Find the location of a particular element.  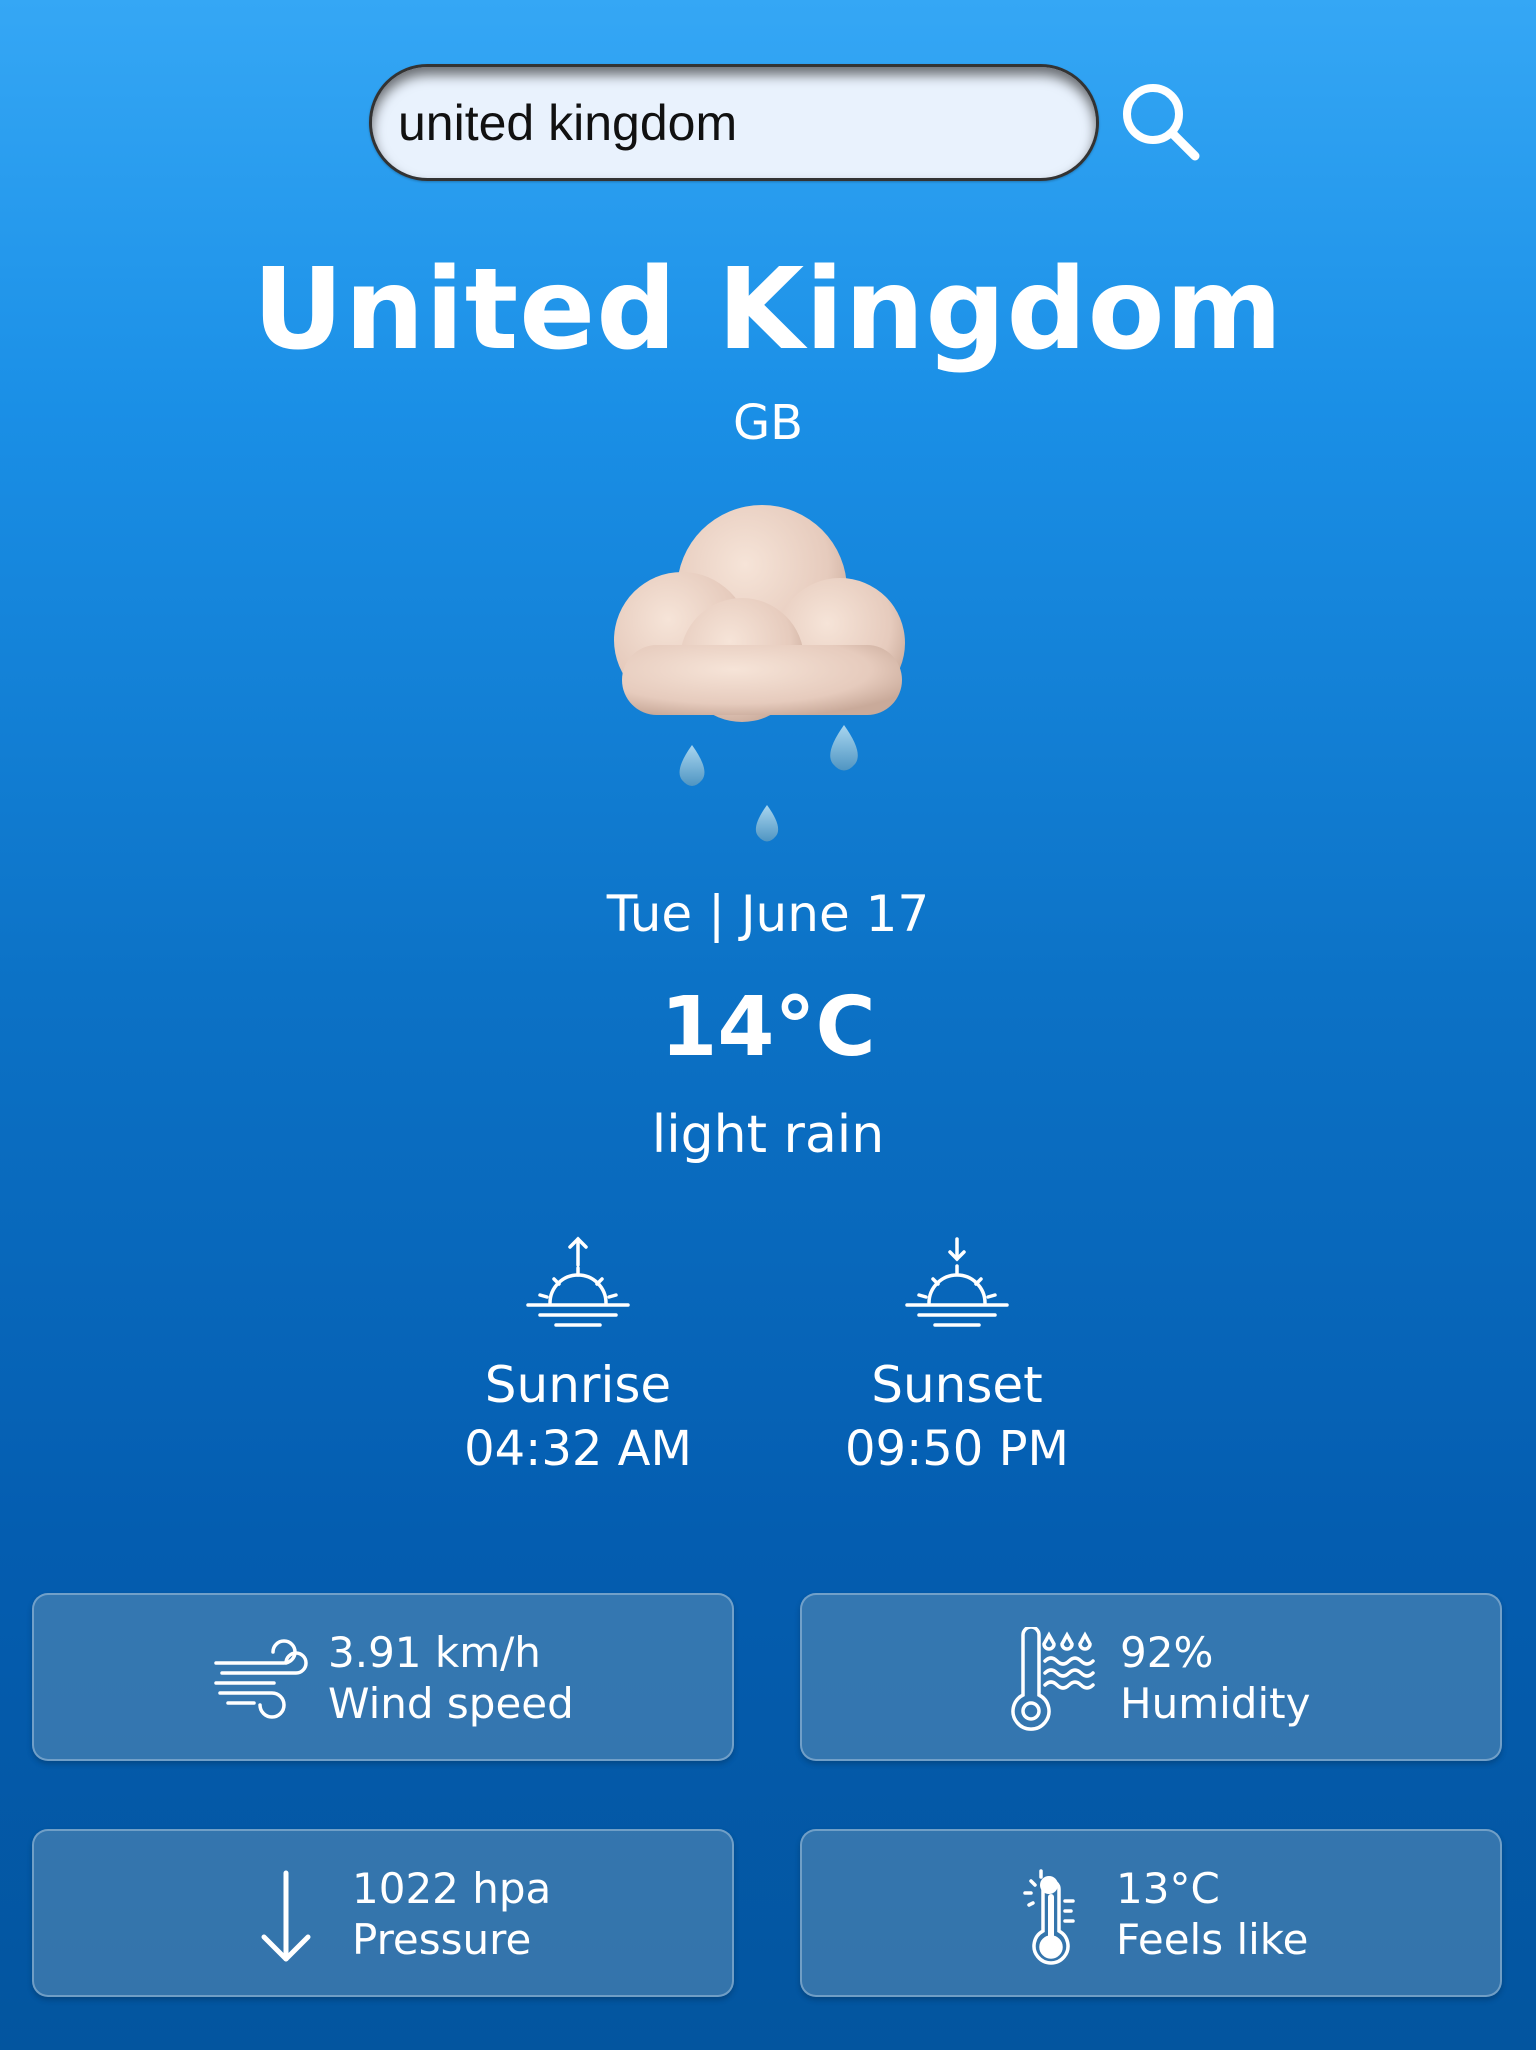

wind-speed-value: 3.91 km/h is located at coordinates (434, 1652).